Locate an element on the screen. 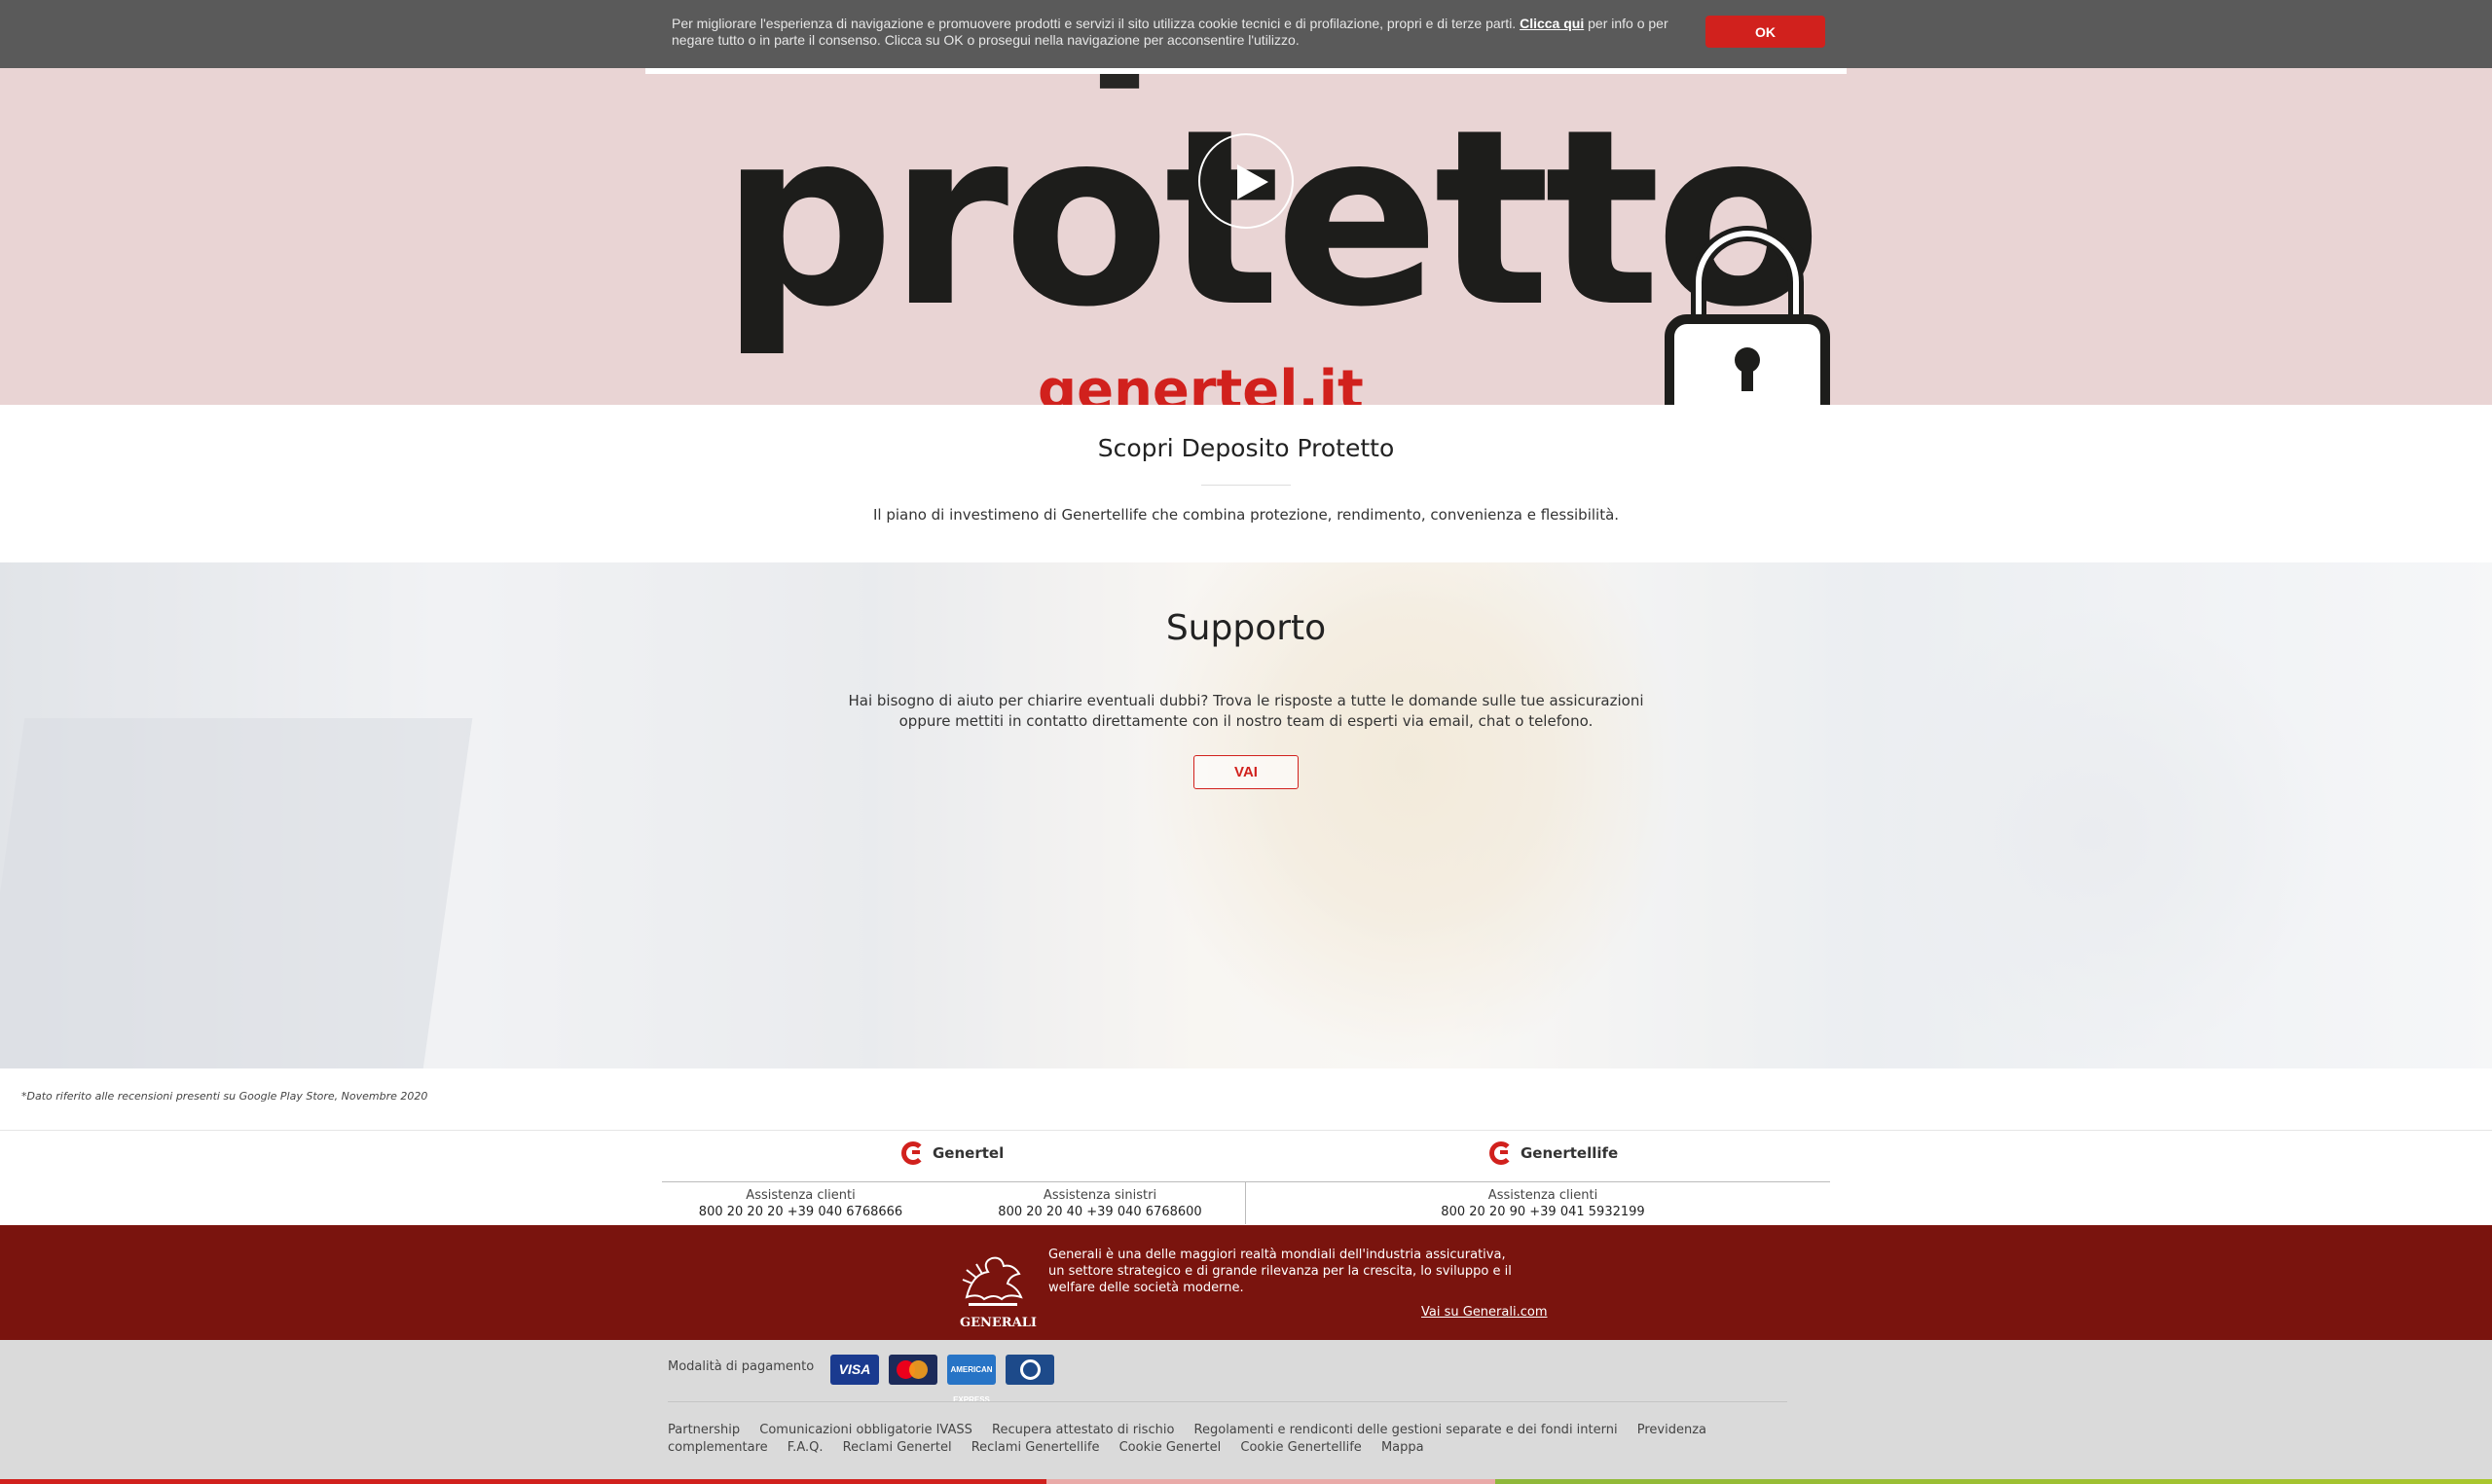 The height and width of the screenshot is (1484, 2492). footer-link-cookie-genertellife: Cookie Genertellife is located at coordinates (1300, 1448).